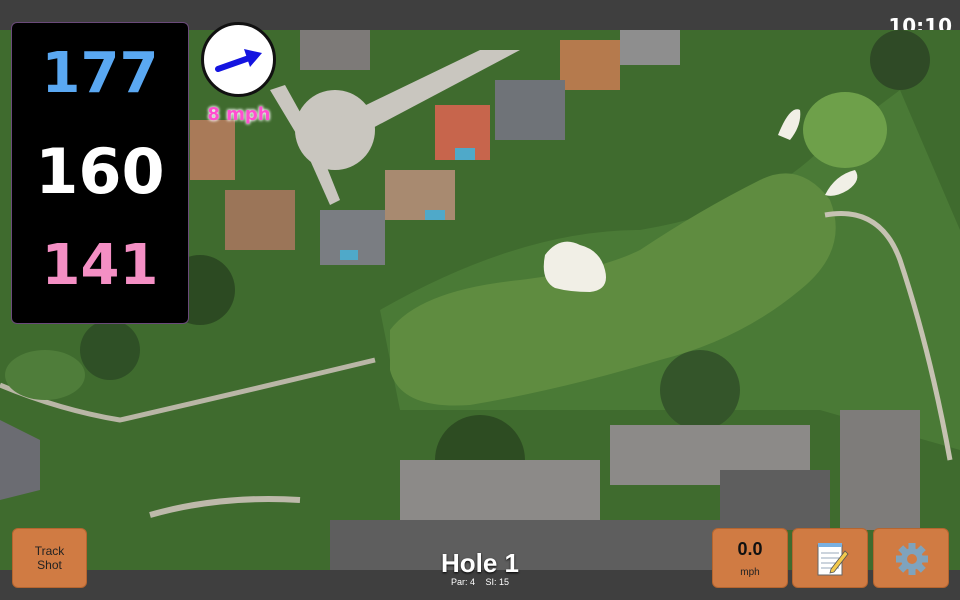 Image resolution: width=960 pixels, height=600 pixels. What do you see at coordinates (49, 551) in the screenshot?
I see `track-shot-label-line1: Track` at bounding box center [49, 551].